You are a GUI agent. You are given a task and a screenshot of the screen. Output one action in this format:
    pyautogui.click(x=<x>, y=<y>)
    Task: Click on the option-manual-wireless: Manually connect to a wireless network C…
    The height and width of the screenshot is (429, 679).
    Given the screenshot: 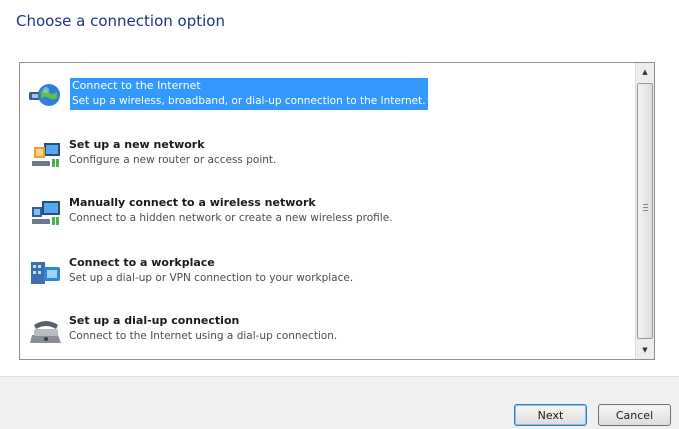 What is the action you would take?
    pyautogui.click(x=326, y=212)
    